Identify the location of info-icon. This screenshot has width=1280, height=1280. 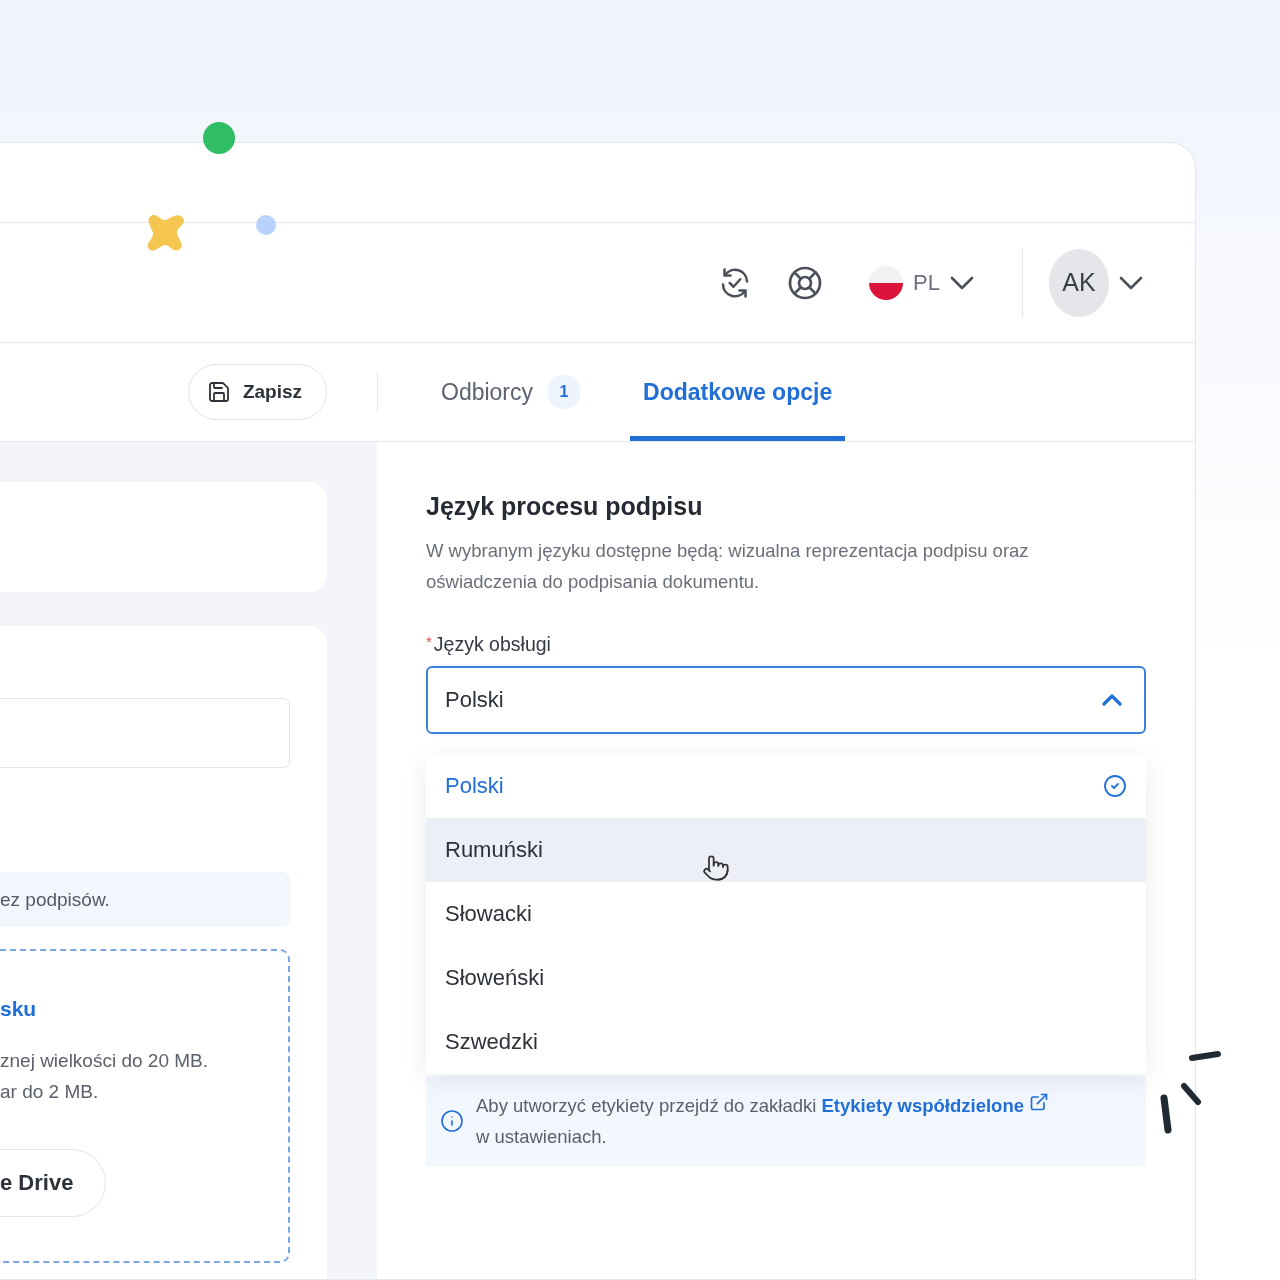
(452, 1121).